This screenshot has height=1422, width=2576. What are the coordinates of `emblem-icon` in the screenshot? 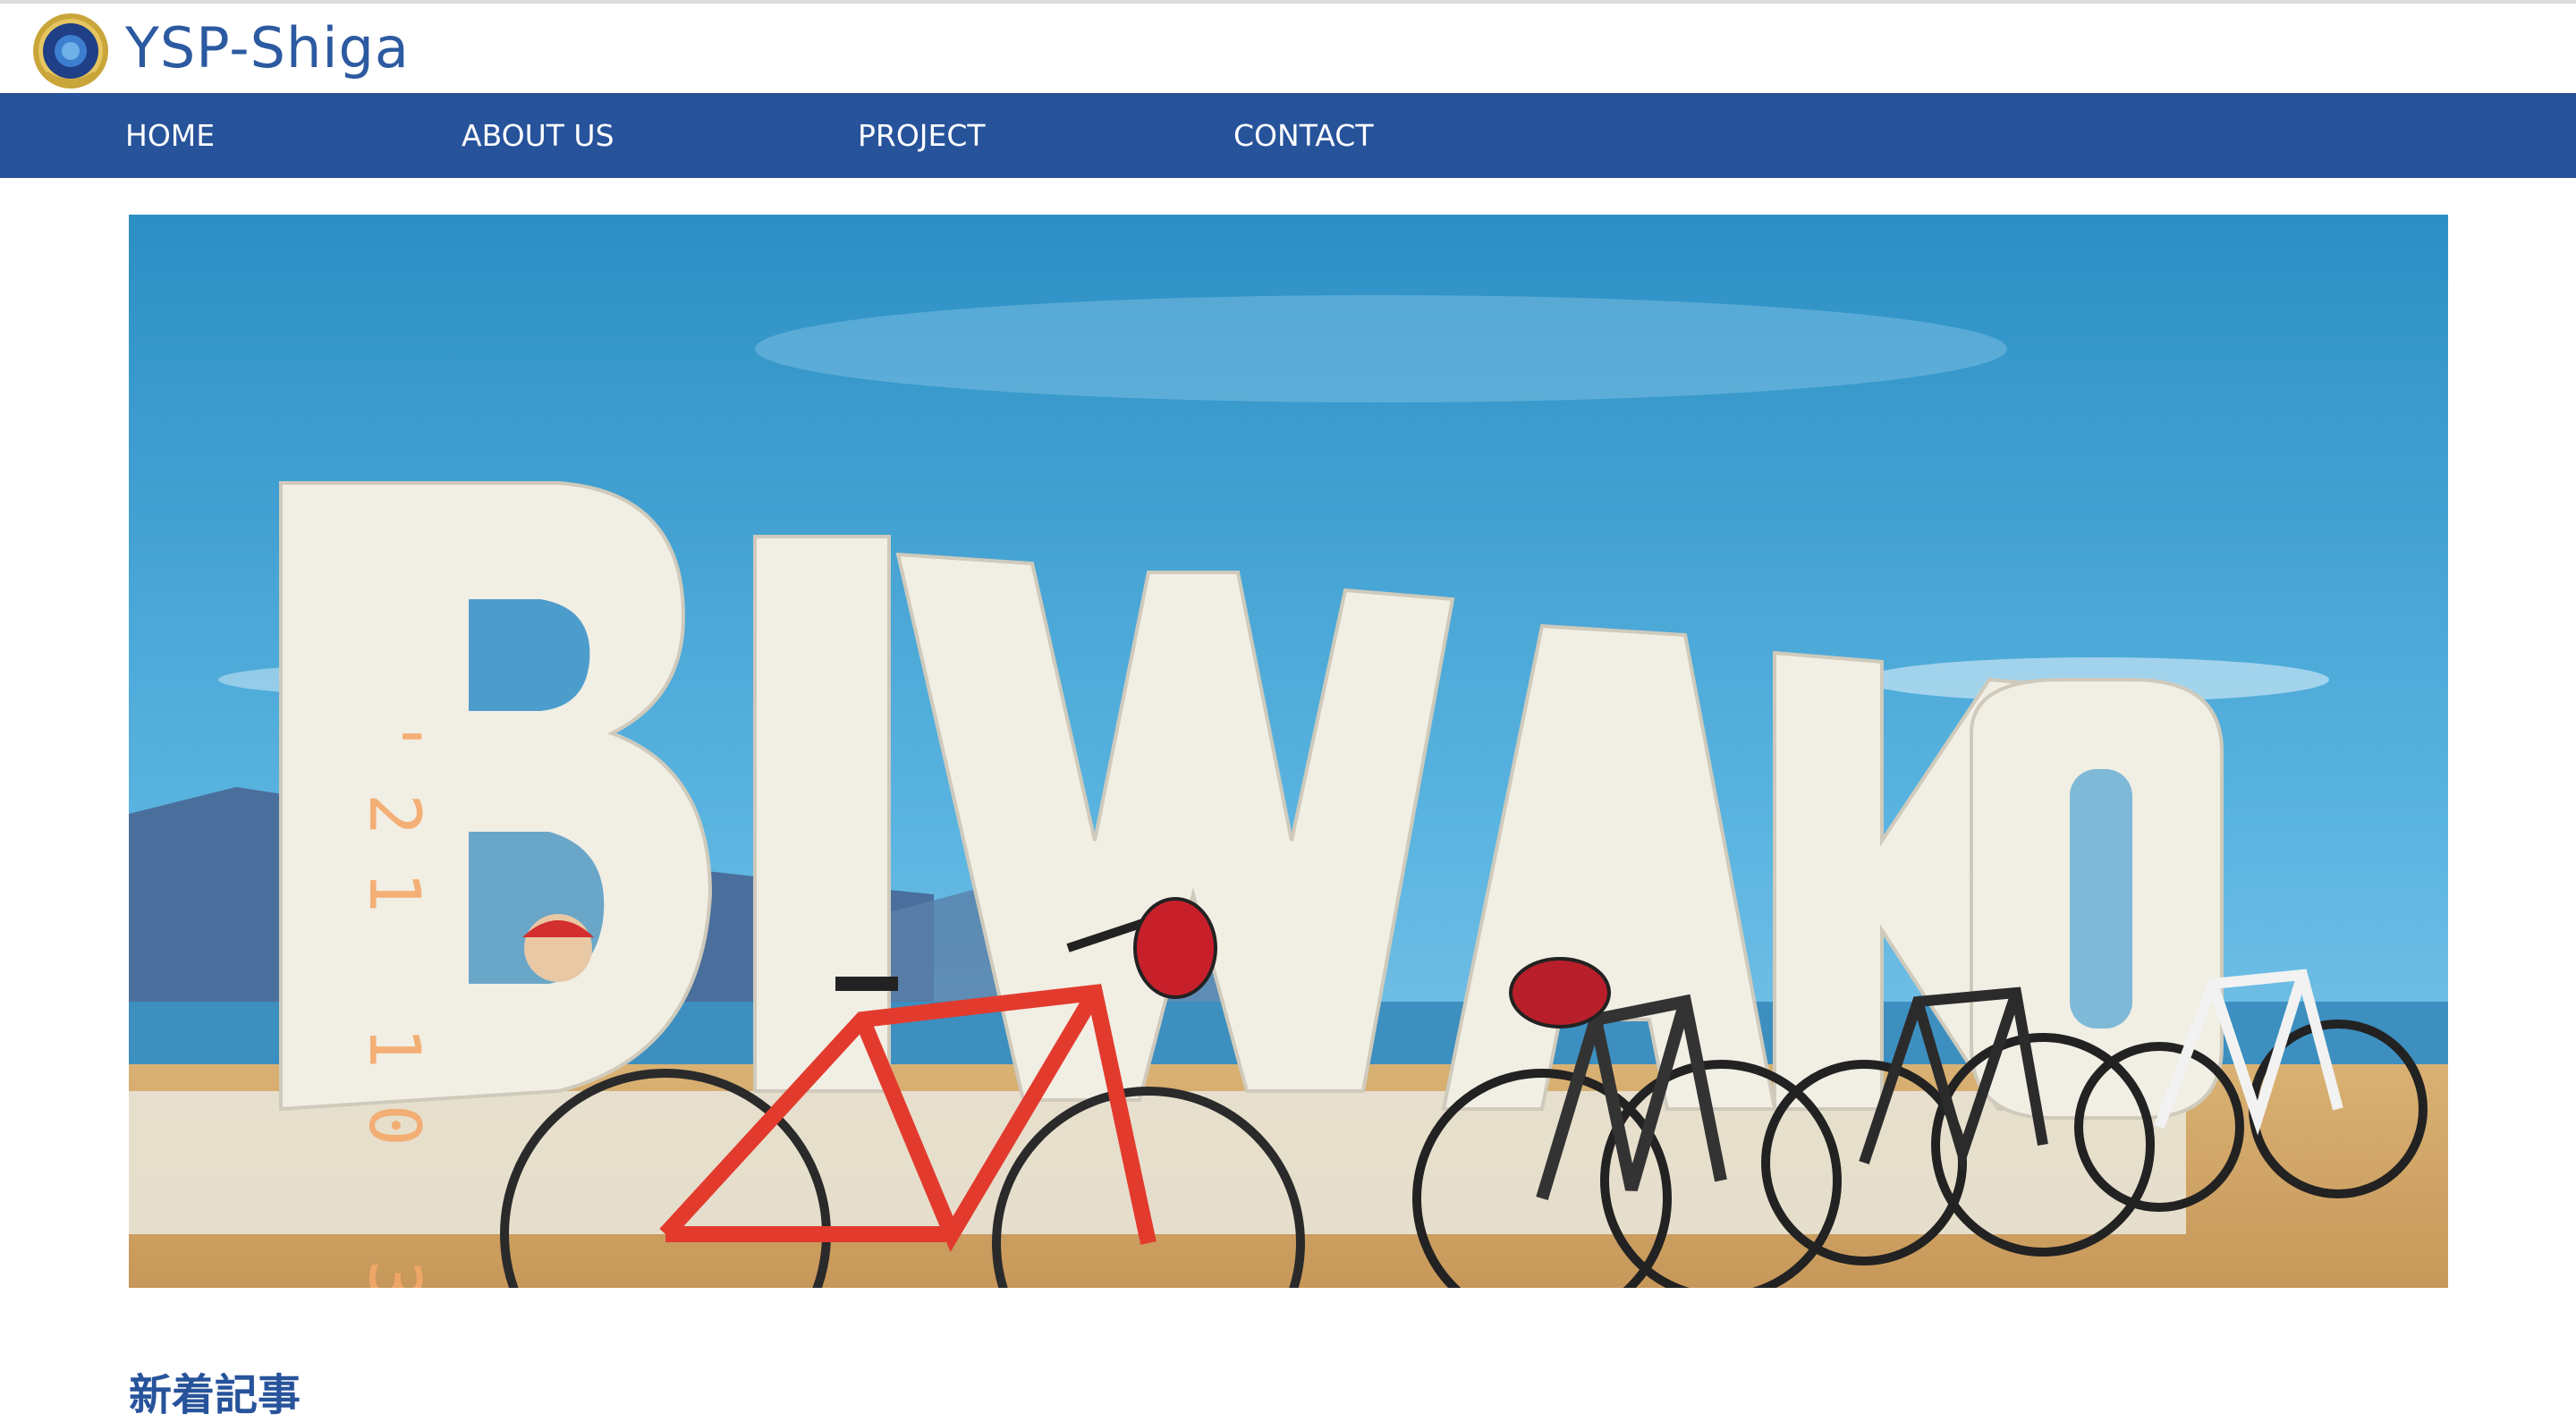 It's located at (71, 51).